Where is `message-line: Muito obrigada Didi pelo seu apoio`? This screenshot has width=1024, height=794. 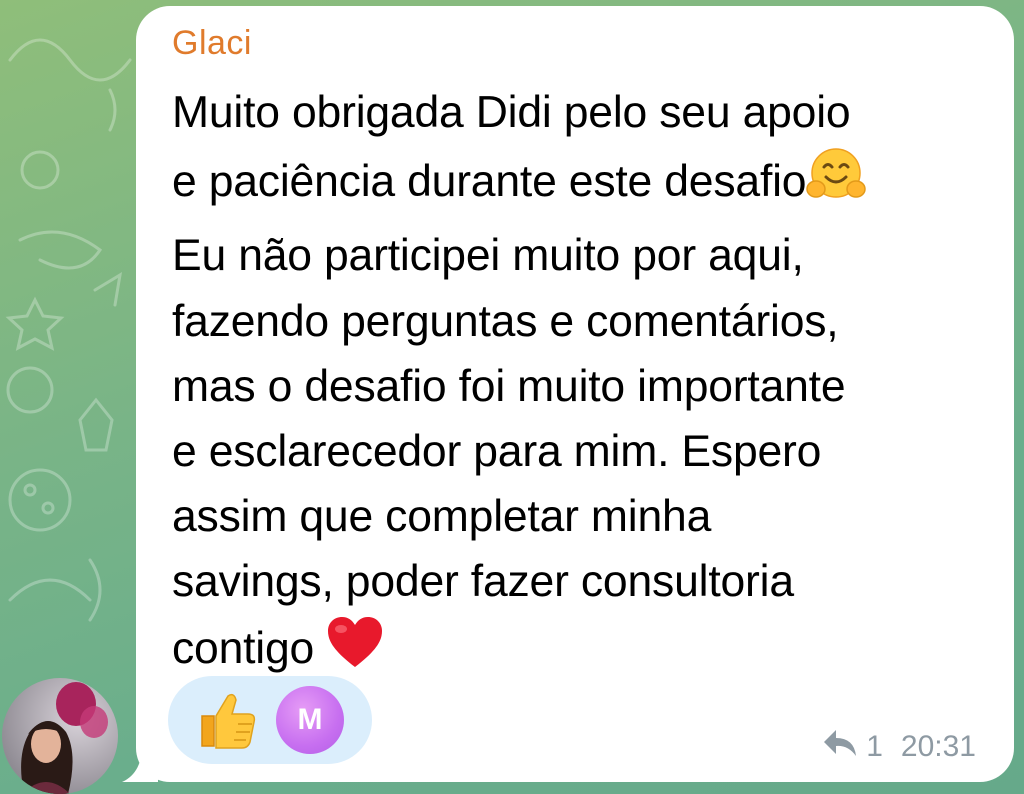 message-line: Muito obrigada Didi pelo seu apoio is located at coordinates (587, 112).